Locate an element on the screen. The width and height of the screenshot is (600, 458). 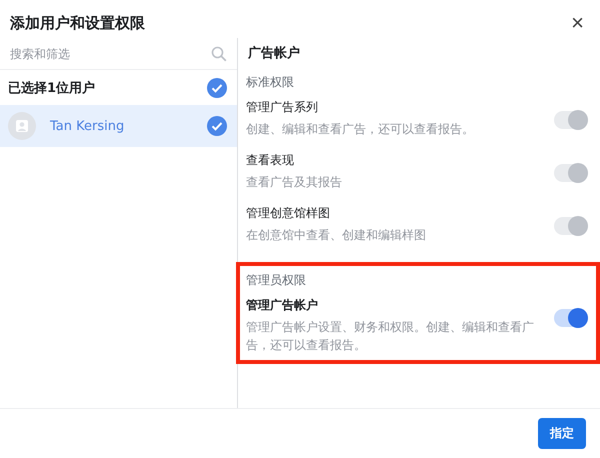
user-item: Tan Kersing is located at coordinates (118, 126).